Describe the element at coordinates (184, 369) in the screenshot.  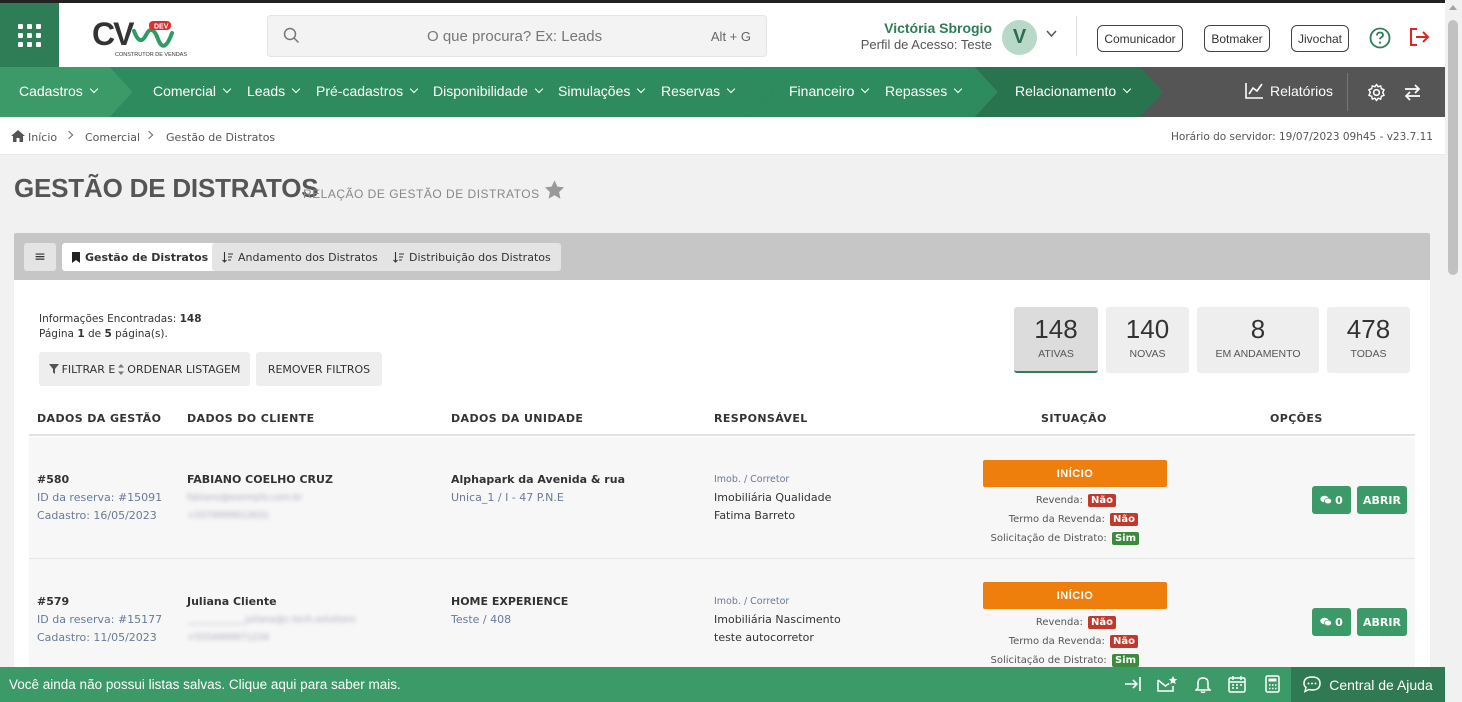
I see `order-label: ORDENAR LISTAGEM` at that location.